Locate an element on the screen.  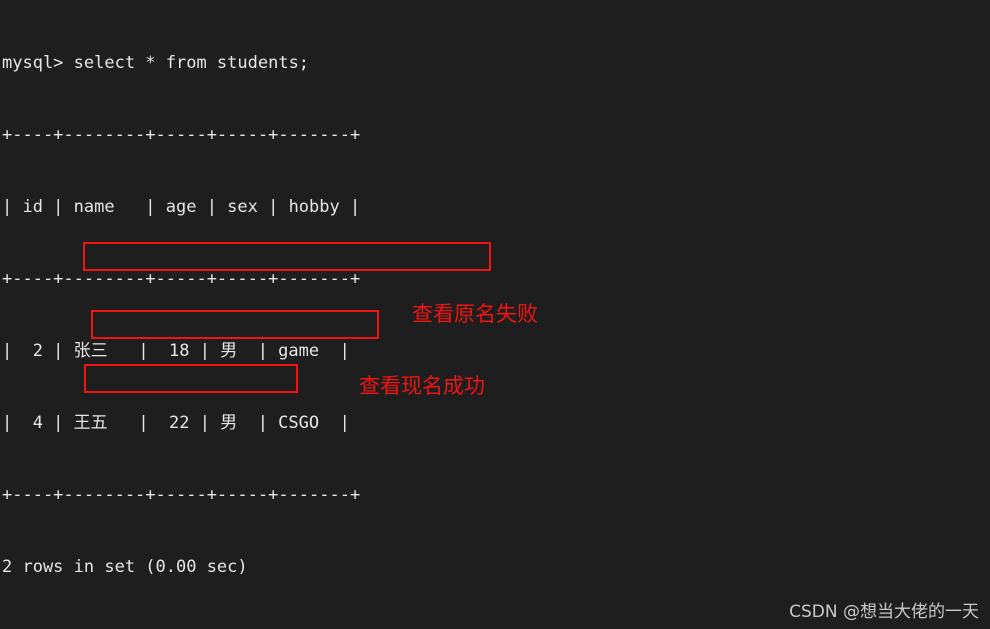
table-row: | 4 | 王五 | 22 | 男 | CSGO | is located at coordinates (176, 423).